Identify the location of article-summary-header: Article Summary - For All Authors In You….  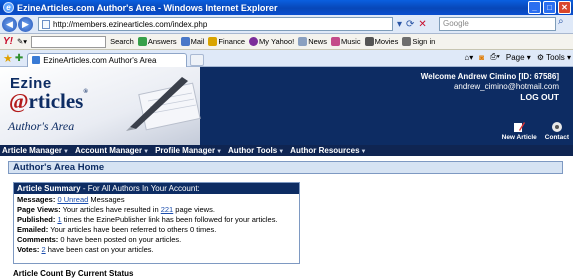
(156, 188).